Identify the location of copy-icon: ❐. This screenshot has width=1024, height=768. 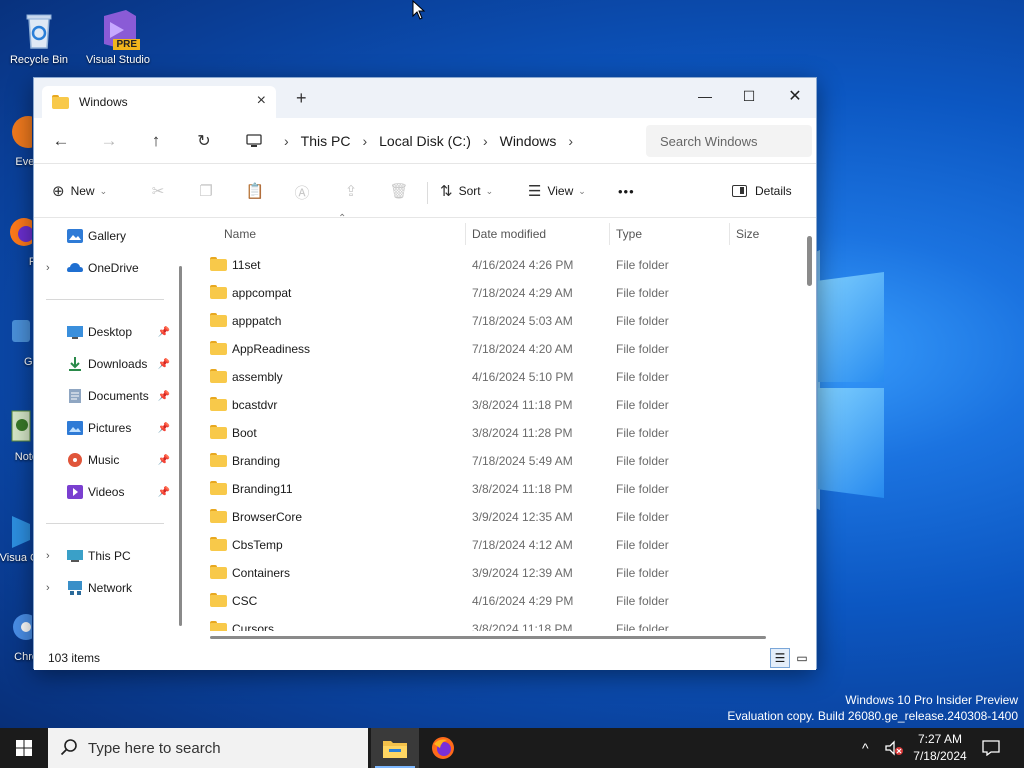
(206, 192).